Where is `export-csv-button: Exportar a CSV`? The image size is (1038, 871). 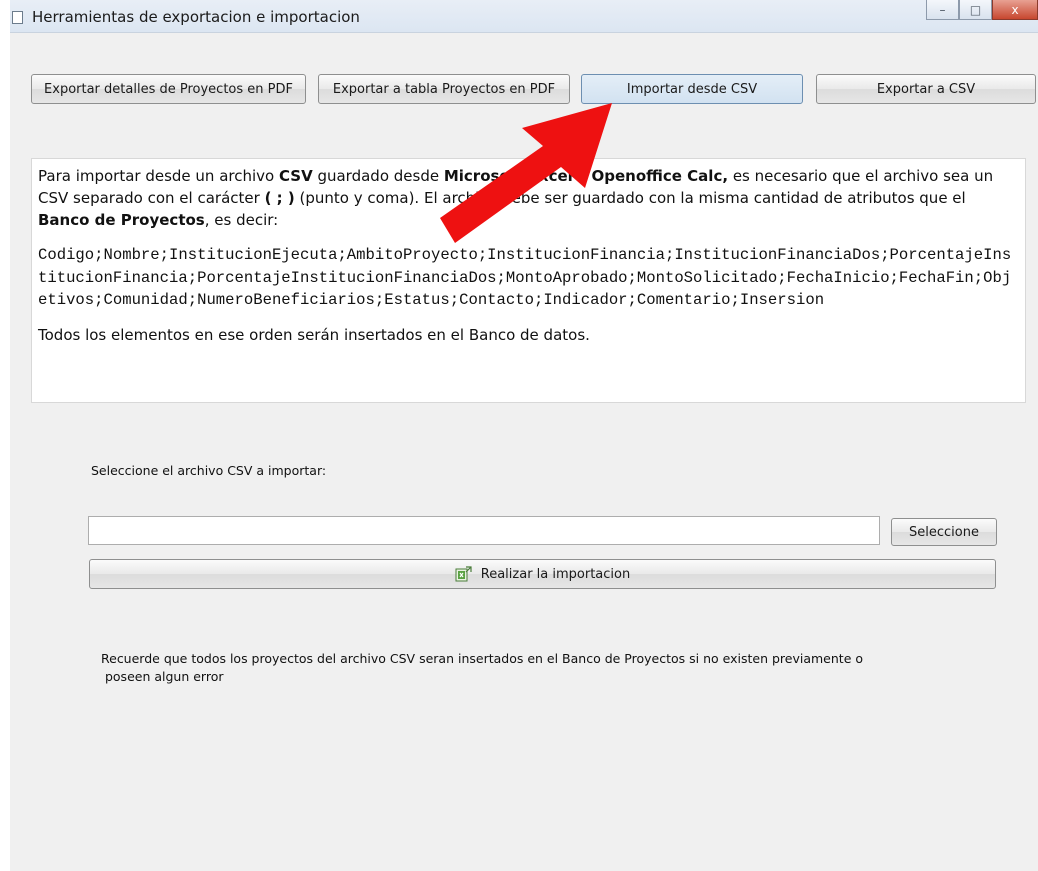 export-csv-button: Exportar a CSV is located at coordinates (926, 89).